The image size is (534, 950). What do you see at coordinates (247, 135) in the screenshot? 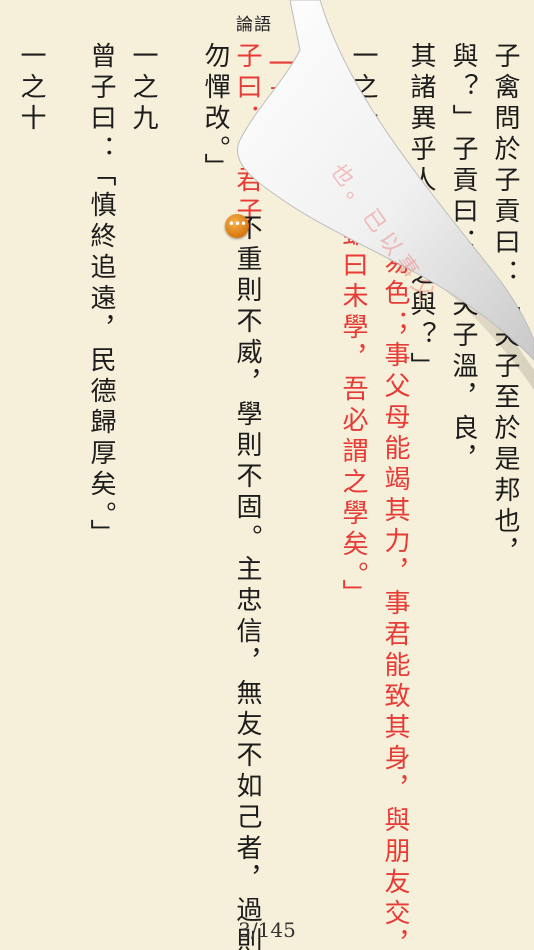
I see `highlighted-text-column: 子曰：「君子` at bounding box center [247, 135].